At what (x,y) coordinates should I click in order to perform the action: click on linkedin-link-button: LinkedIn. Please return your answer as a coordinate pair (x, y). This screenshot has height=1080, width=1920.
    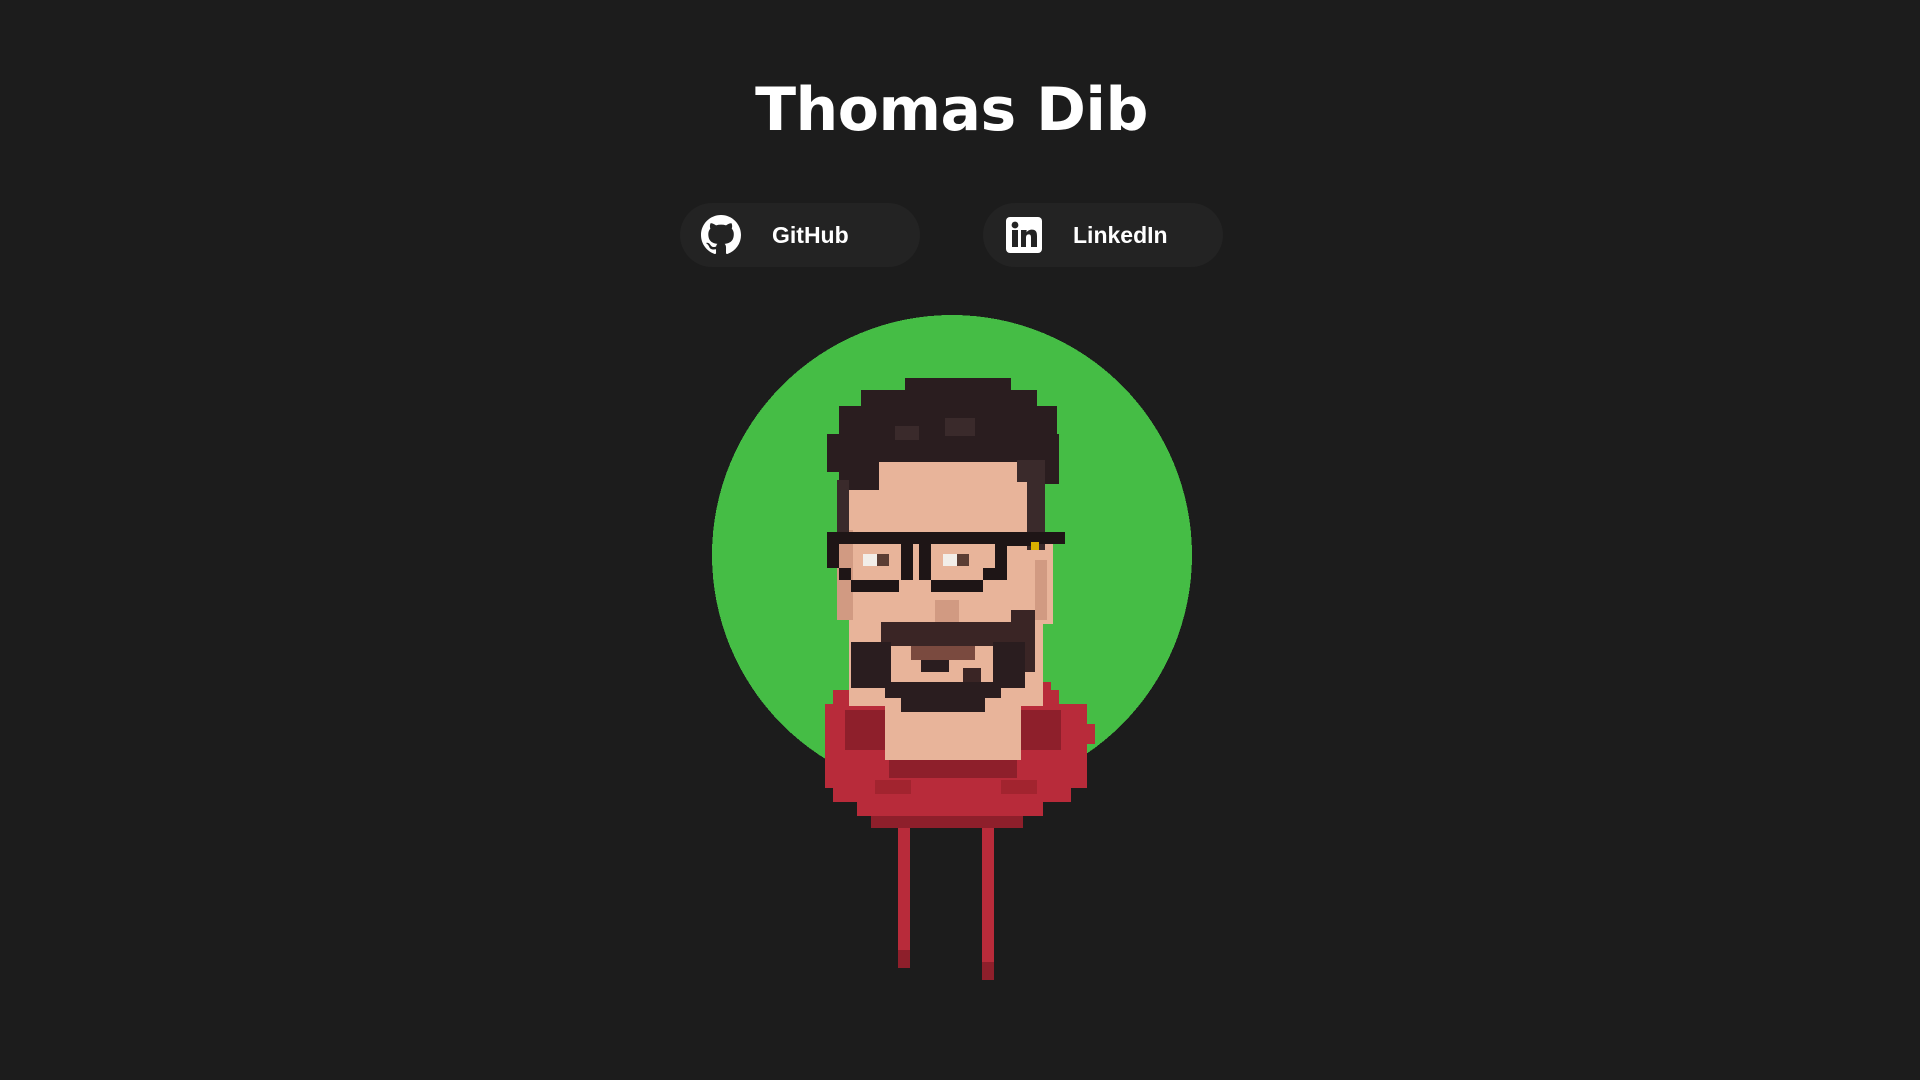
    Looking at the image, I should click on (1103, 235).